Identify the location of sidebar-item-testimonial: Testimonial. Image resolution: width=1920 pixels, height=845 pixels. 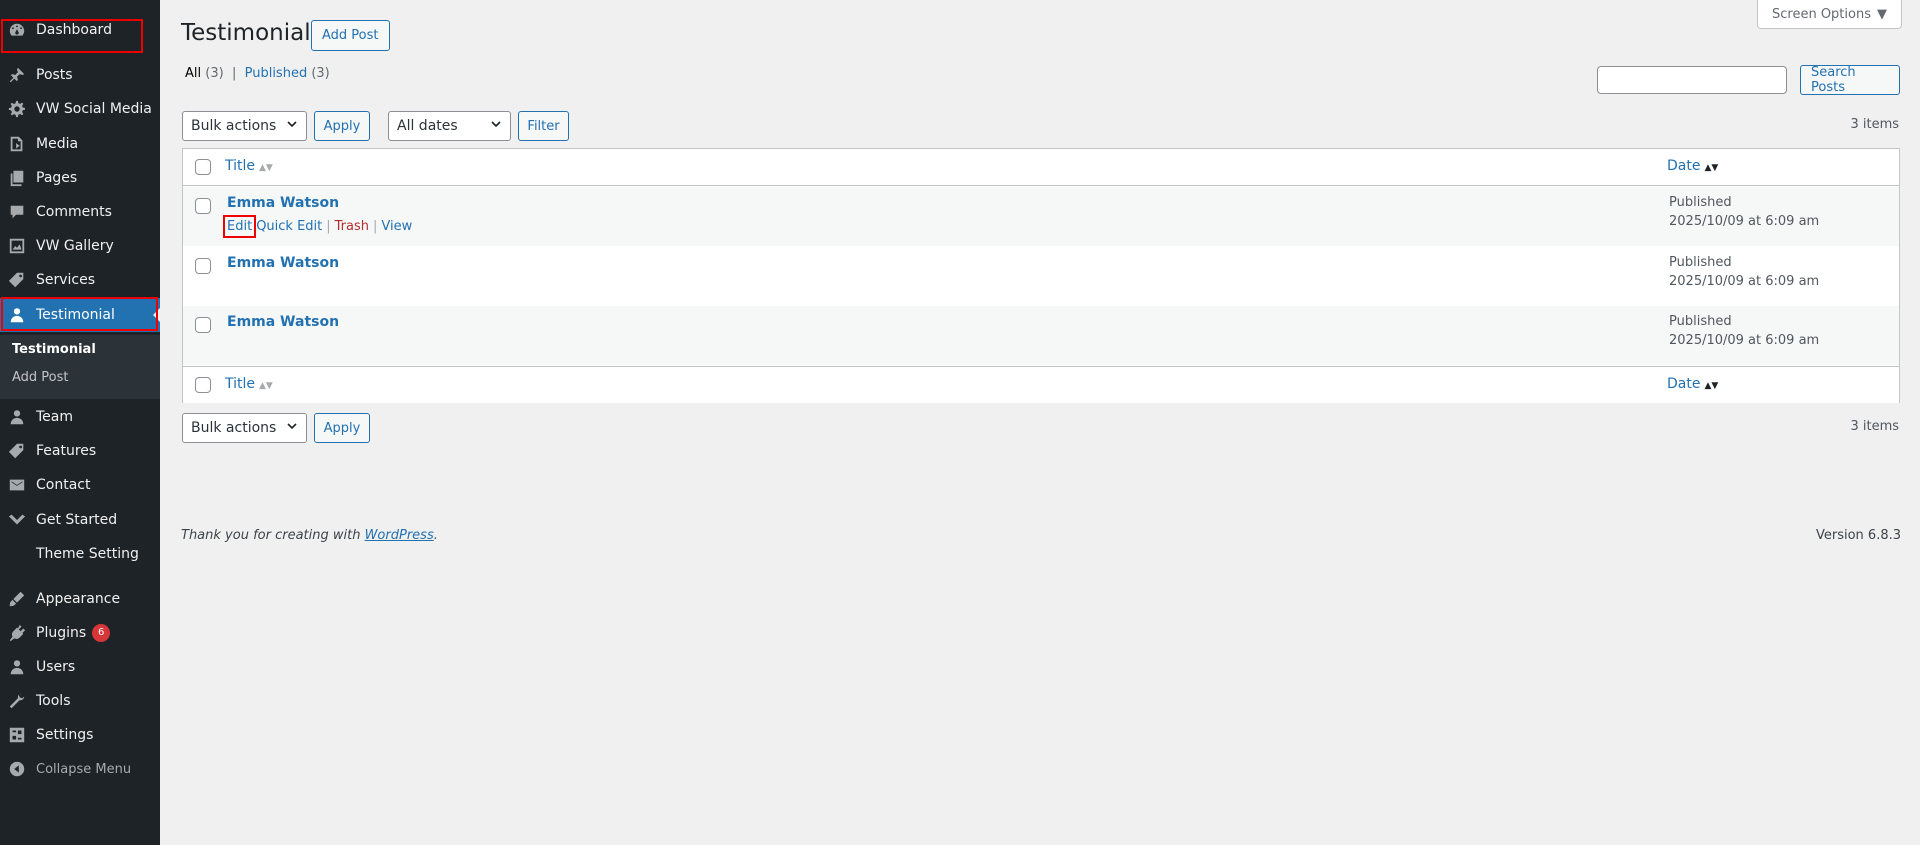
(80, 315).